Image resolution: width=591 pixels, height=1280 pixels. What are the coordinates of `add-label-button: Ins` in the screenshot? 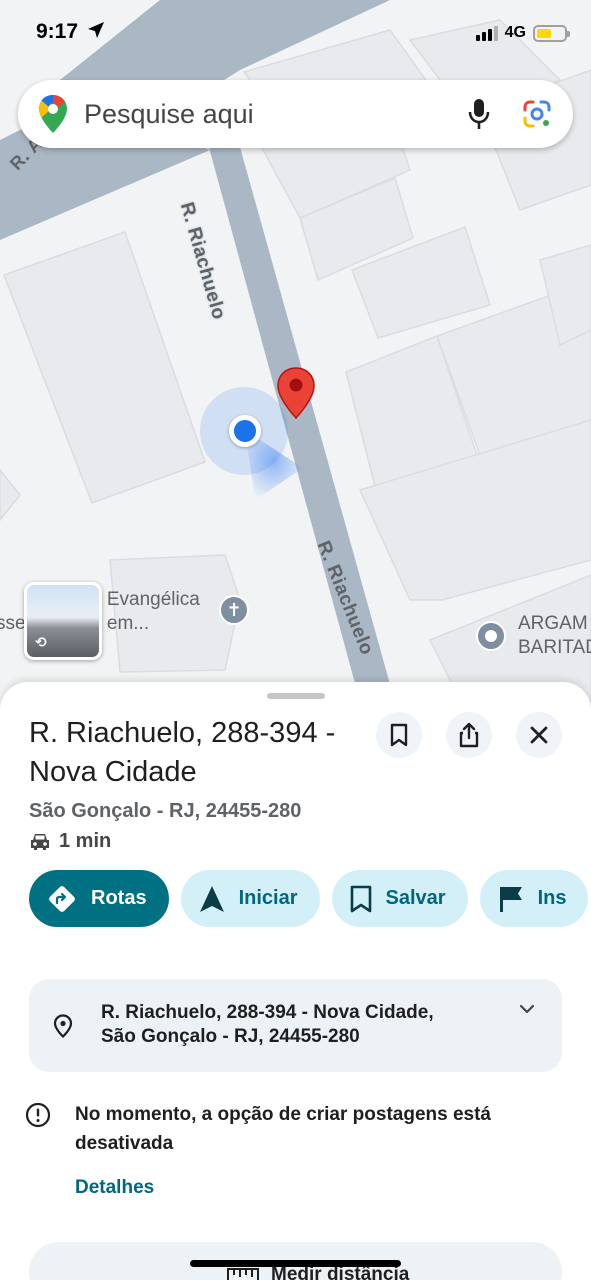 It's located at (534, 898).